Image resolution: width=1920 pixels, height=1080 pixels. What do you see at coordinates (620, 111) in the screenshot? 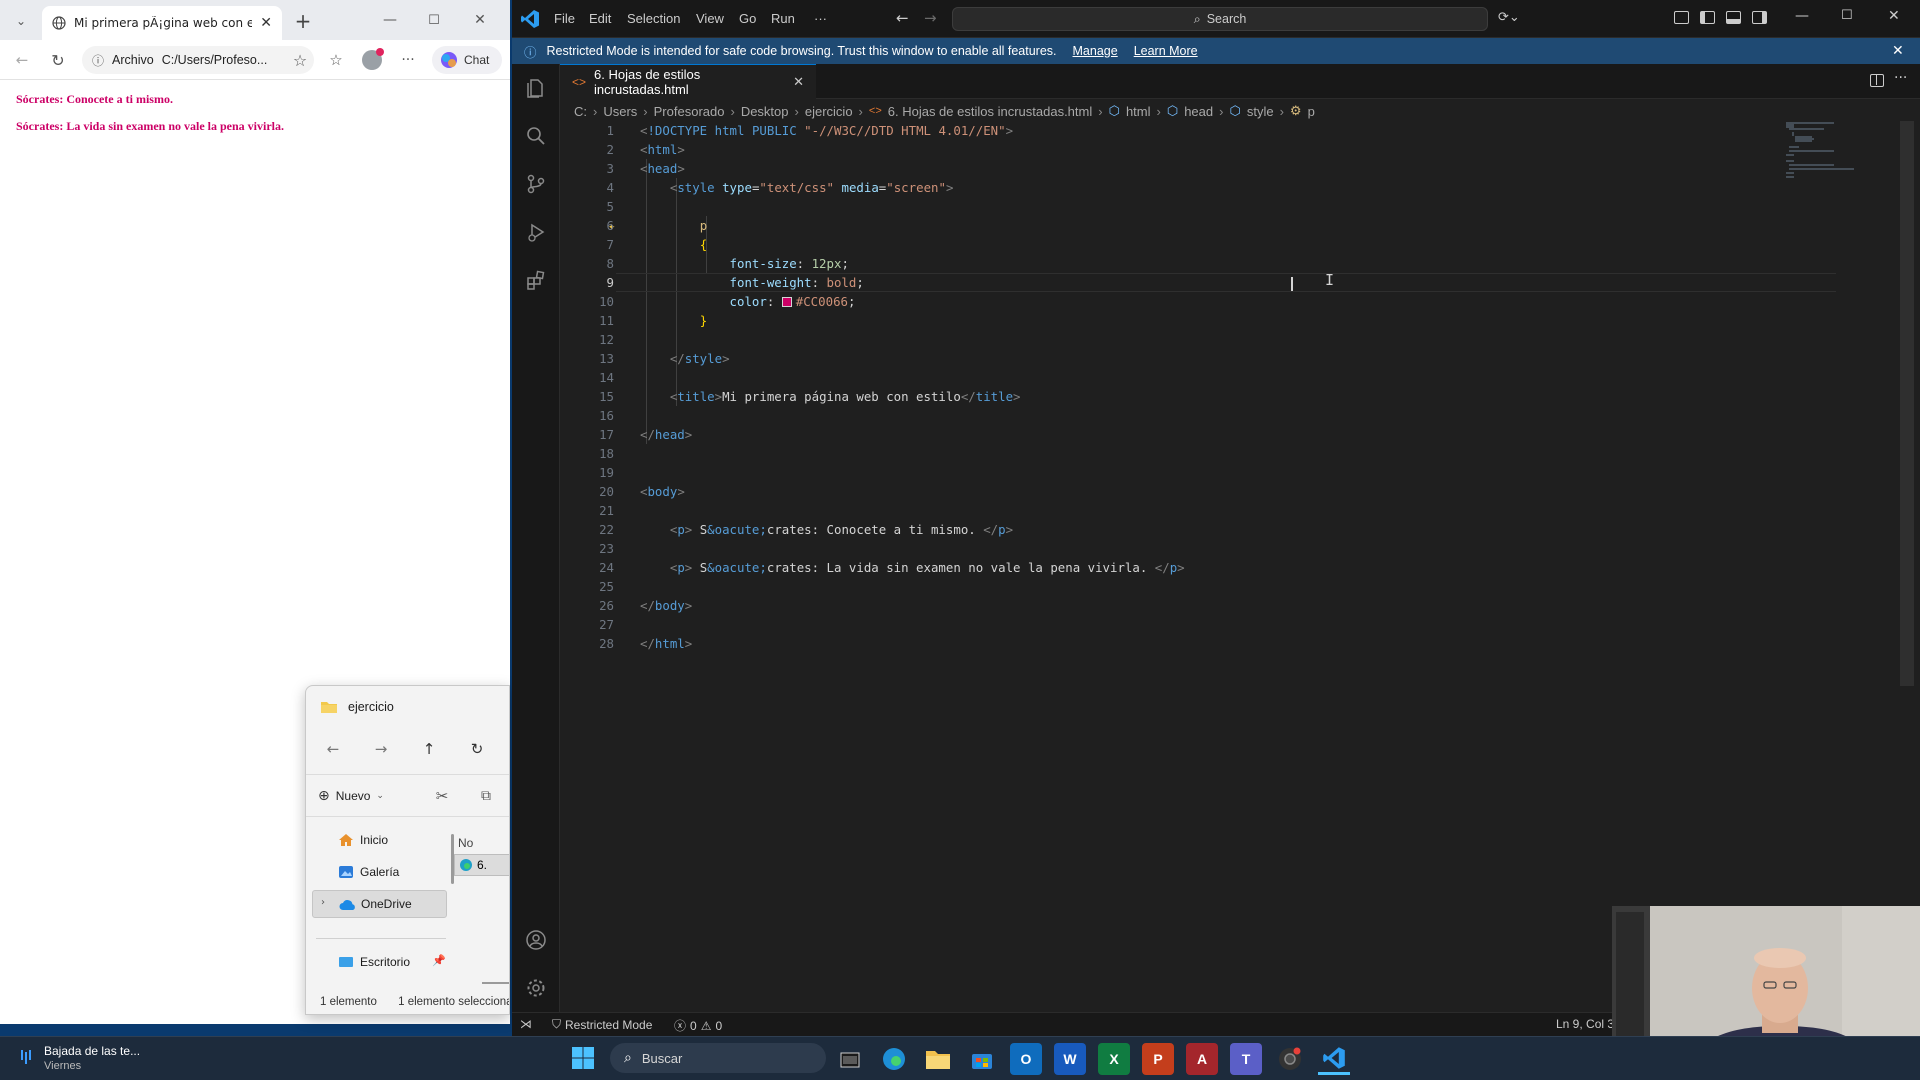
I see `breadcrumb-item: Users` at bounding box center [620, 111].